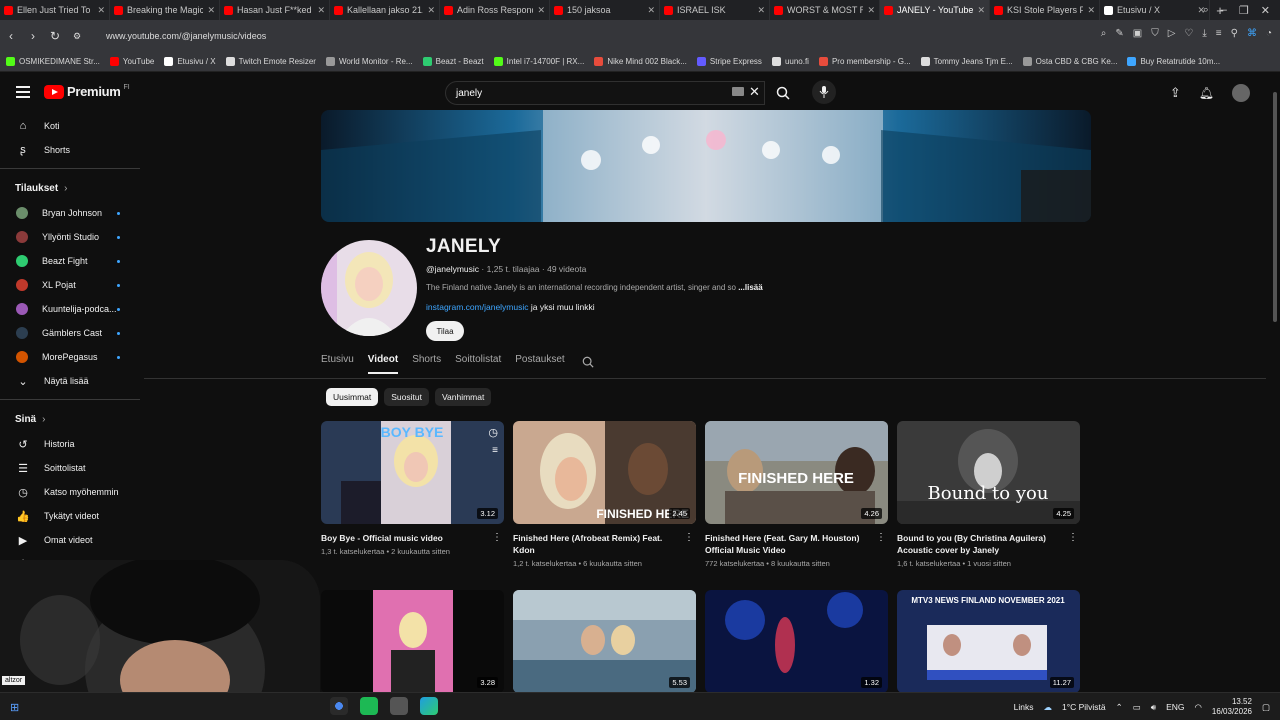 The image size is (1280, 720). Describe the element at coordinates (33, 36) in the screenshot. I see `forward-icon: ›` at that location.